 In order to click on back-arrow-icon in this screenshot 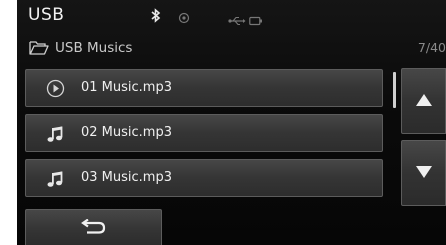, I will do `click(94, 228)`.